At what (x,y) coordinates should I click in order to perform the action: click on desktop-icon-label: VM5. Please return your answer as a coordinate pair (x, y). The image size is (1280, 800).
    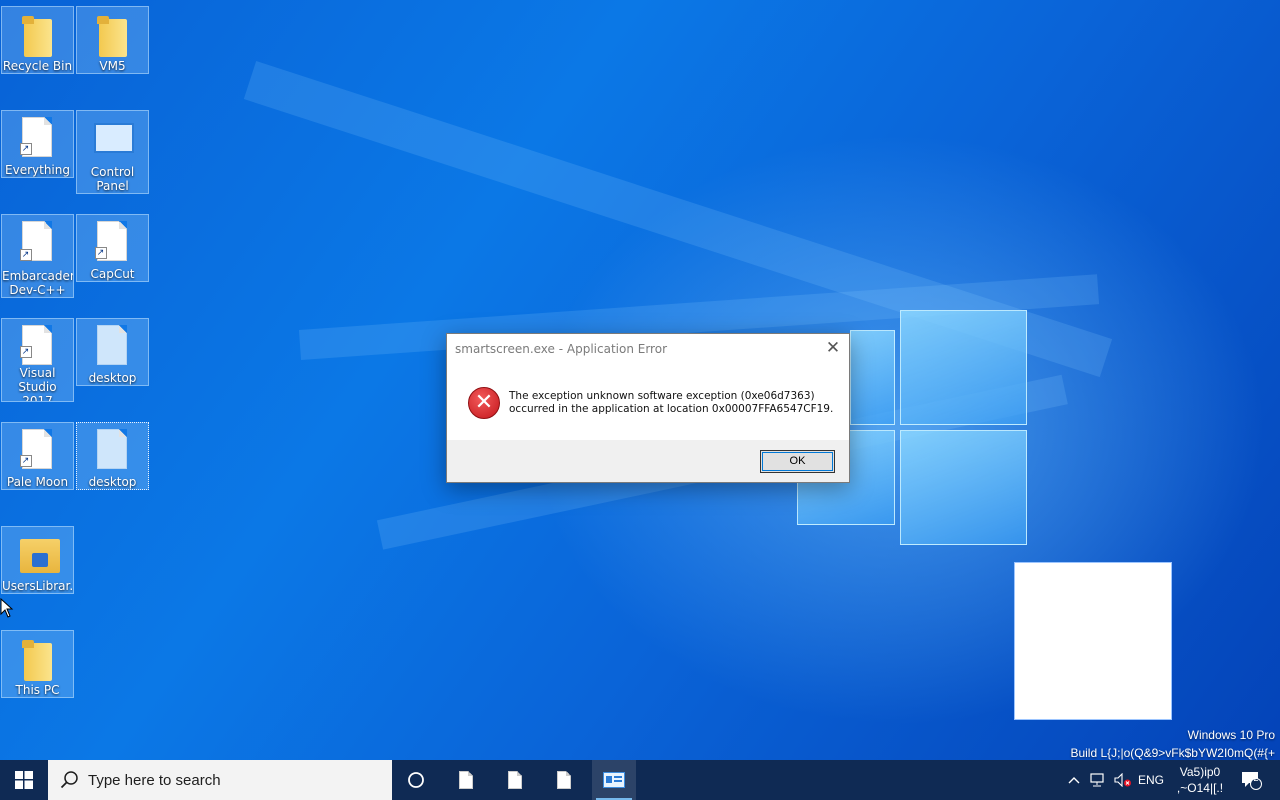
    Looking at the image, I should click on (112, 66).